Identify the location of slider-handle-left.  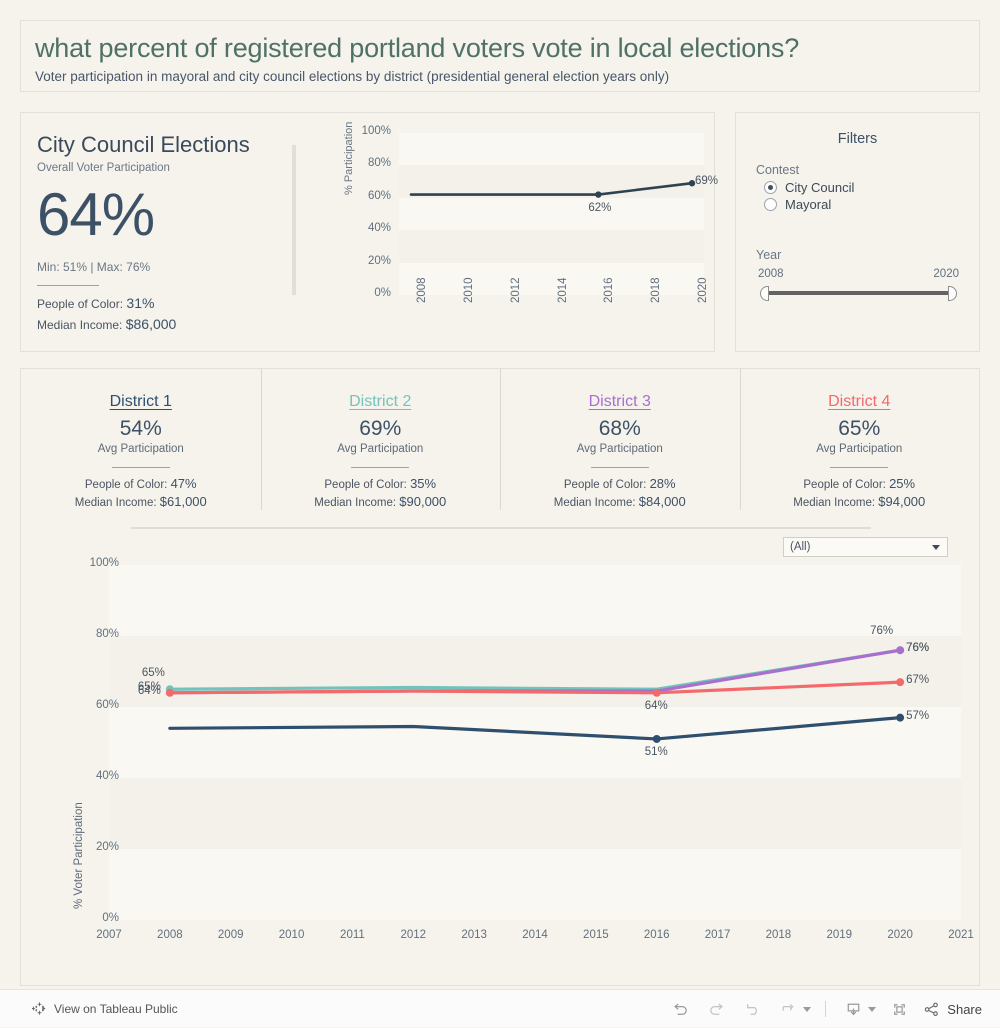
(764, 293).